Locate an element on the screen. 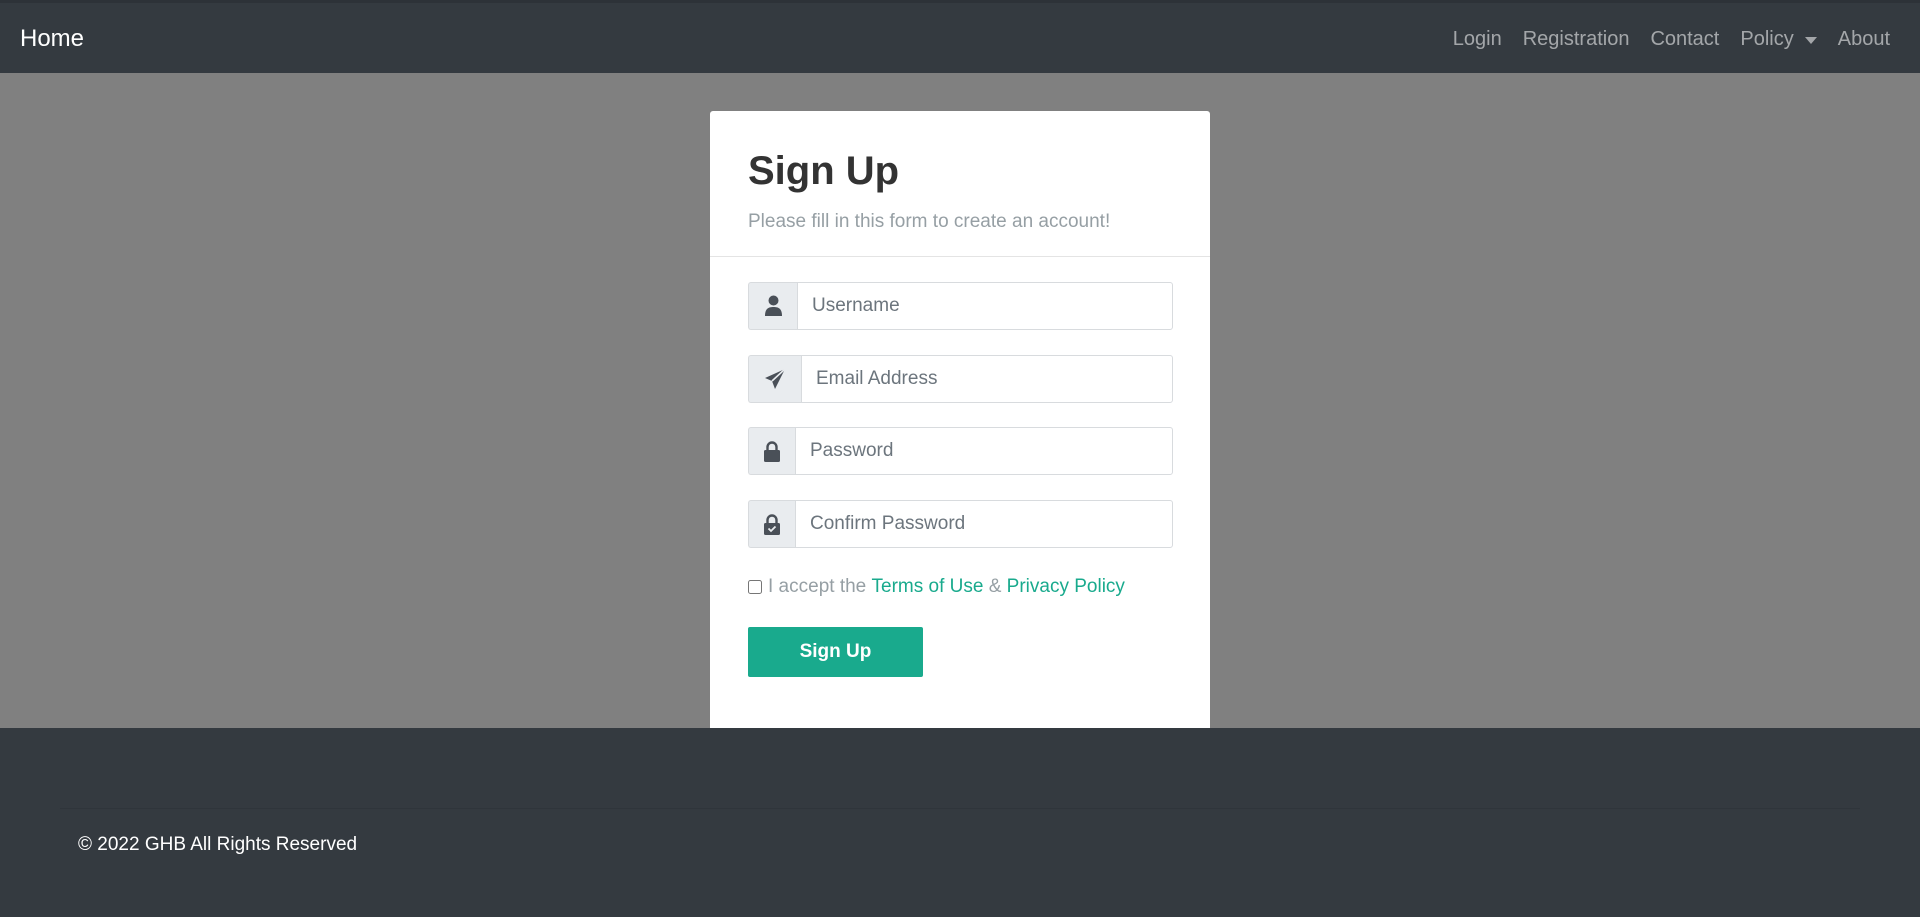 The height and width of the screenshot is (917, 1920). nav-policy-label: Policy is located at coordinates (1767, 39).